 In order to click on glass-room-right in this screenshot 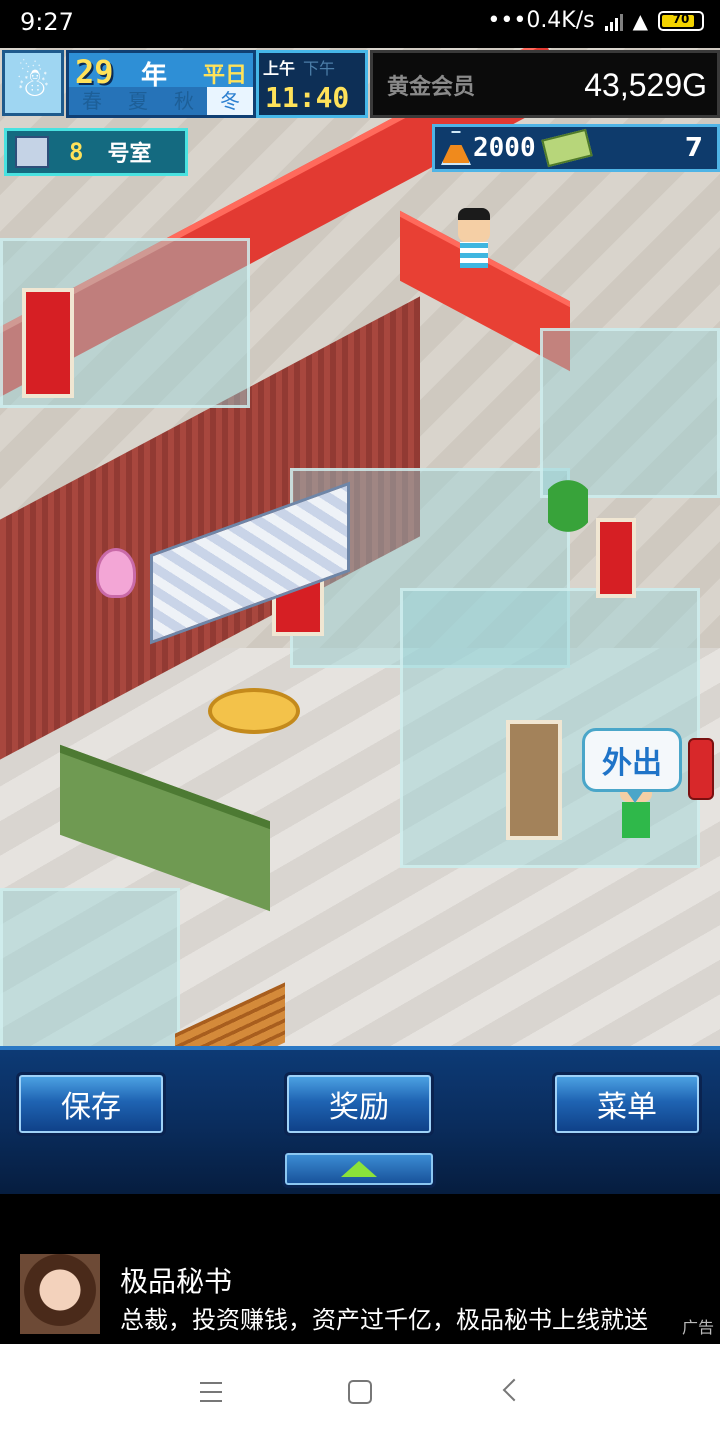, I will do `click(630, 413)`.